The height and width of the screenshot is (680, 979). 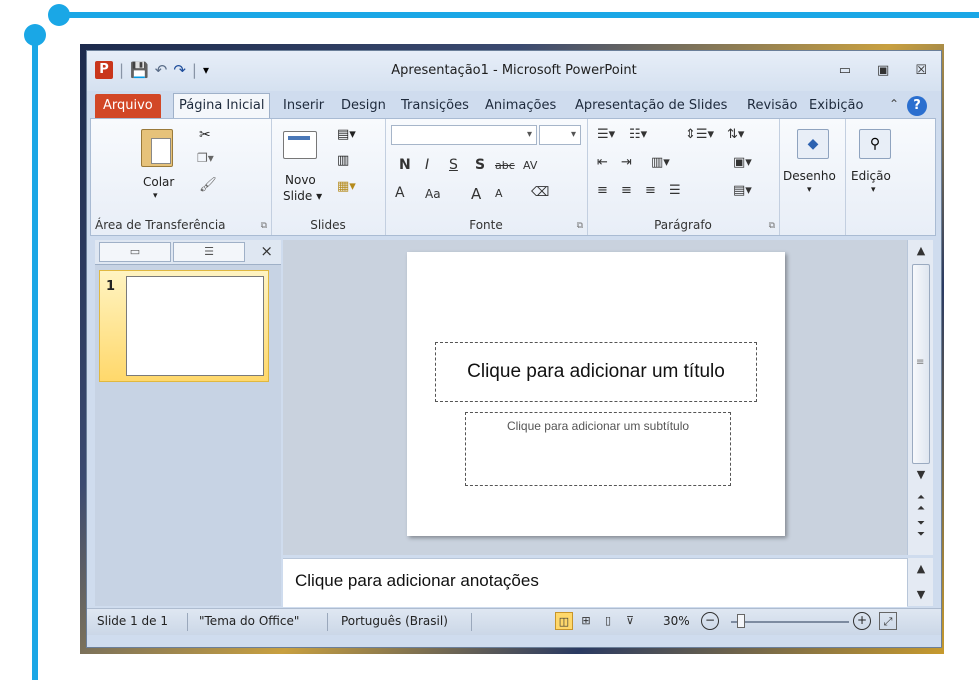 I want to click on copy-icon: ❐▾, so click(x=205, y=158).